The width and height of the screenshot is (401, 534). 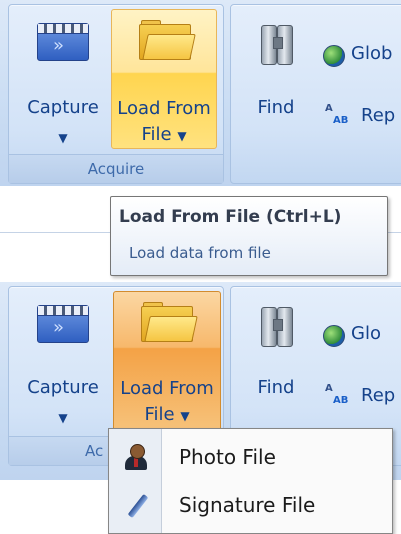 I want to click on tooltip-description: Load data from file, so click(x=200, y=253).